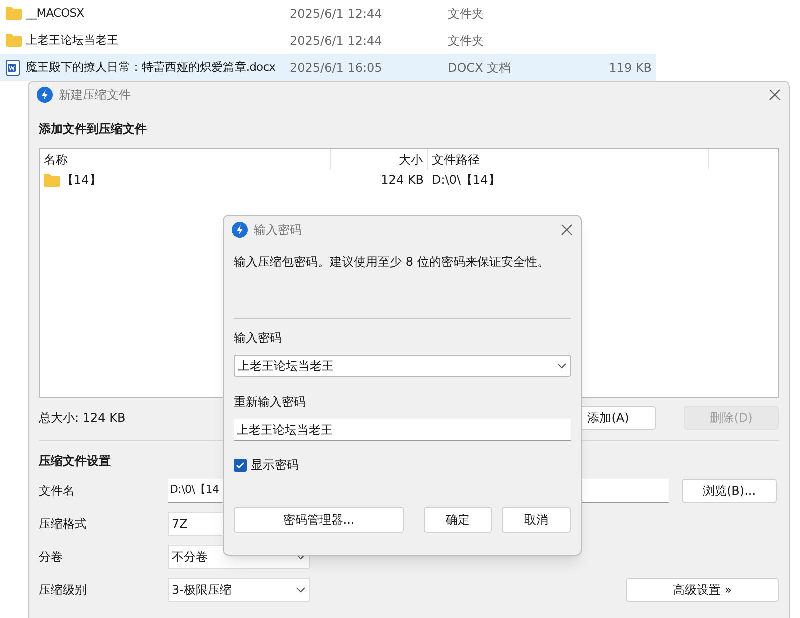 This screenshot has width=800, height=618. What do you see at coordinates (63, 590) in the screenshot?
I see `setting-label: 压缩级别` at bounding box center [63, 590].